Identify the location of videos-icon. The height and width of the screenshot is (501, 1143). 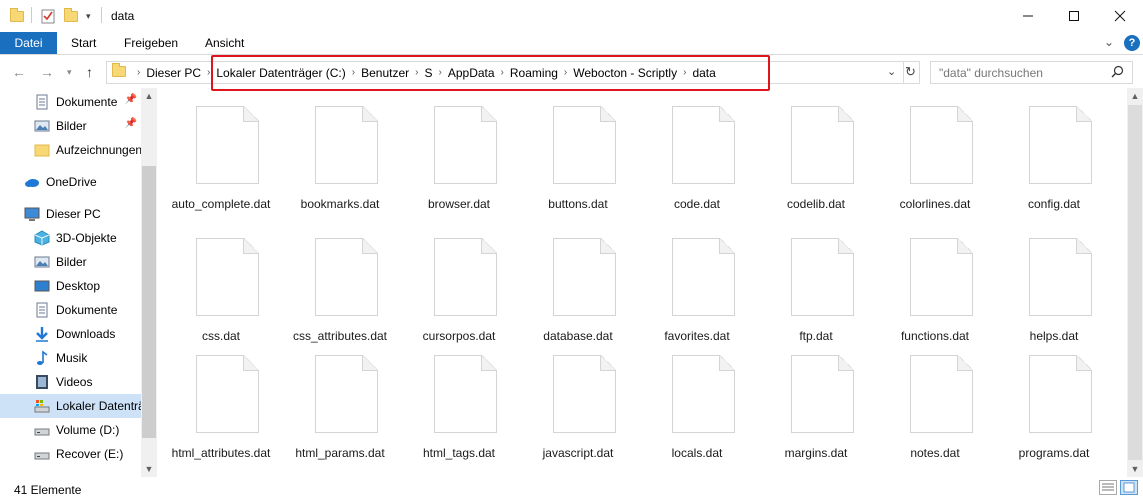
(42, 382).